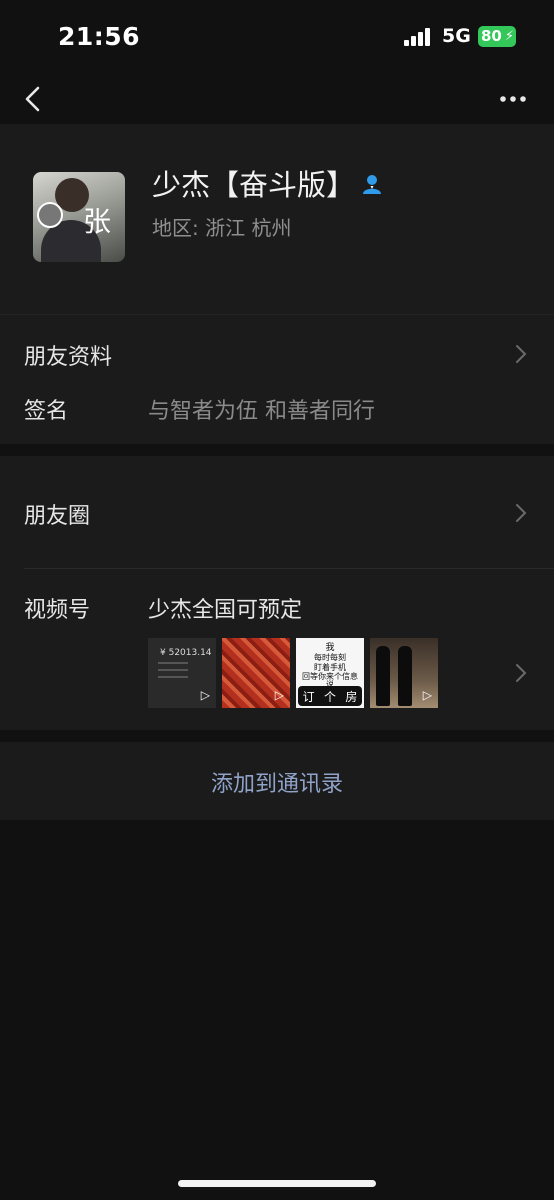  I want to click on status-bar: 21:56 5G 80 ⚡, so click(277, 37).